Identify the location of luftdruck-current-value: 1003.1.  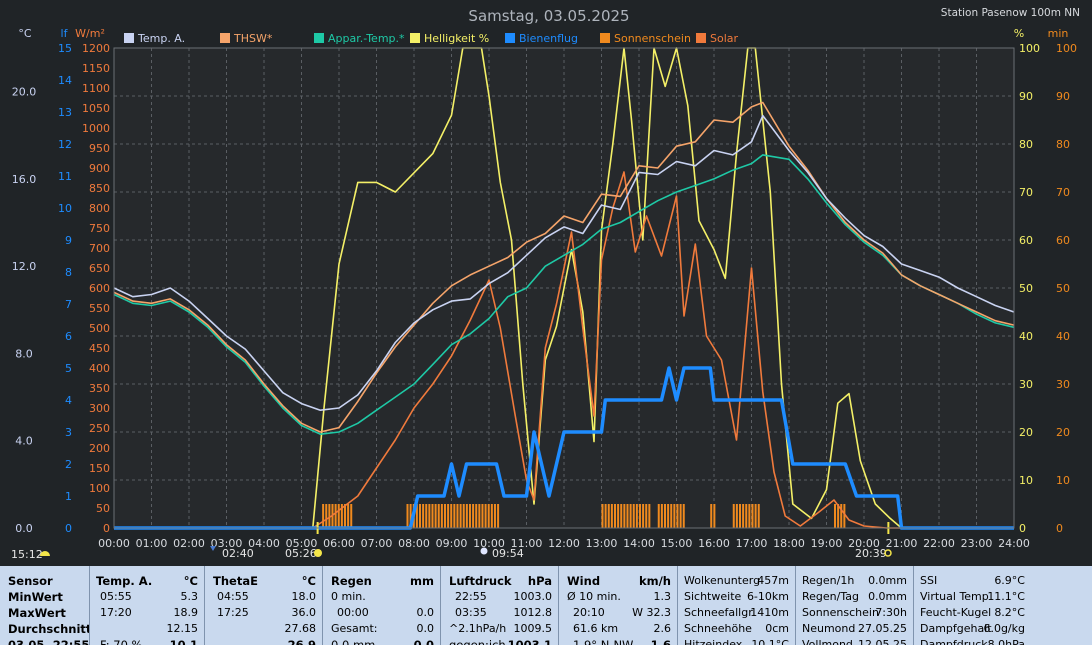
(529, 641).